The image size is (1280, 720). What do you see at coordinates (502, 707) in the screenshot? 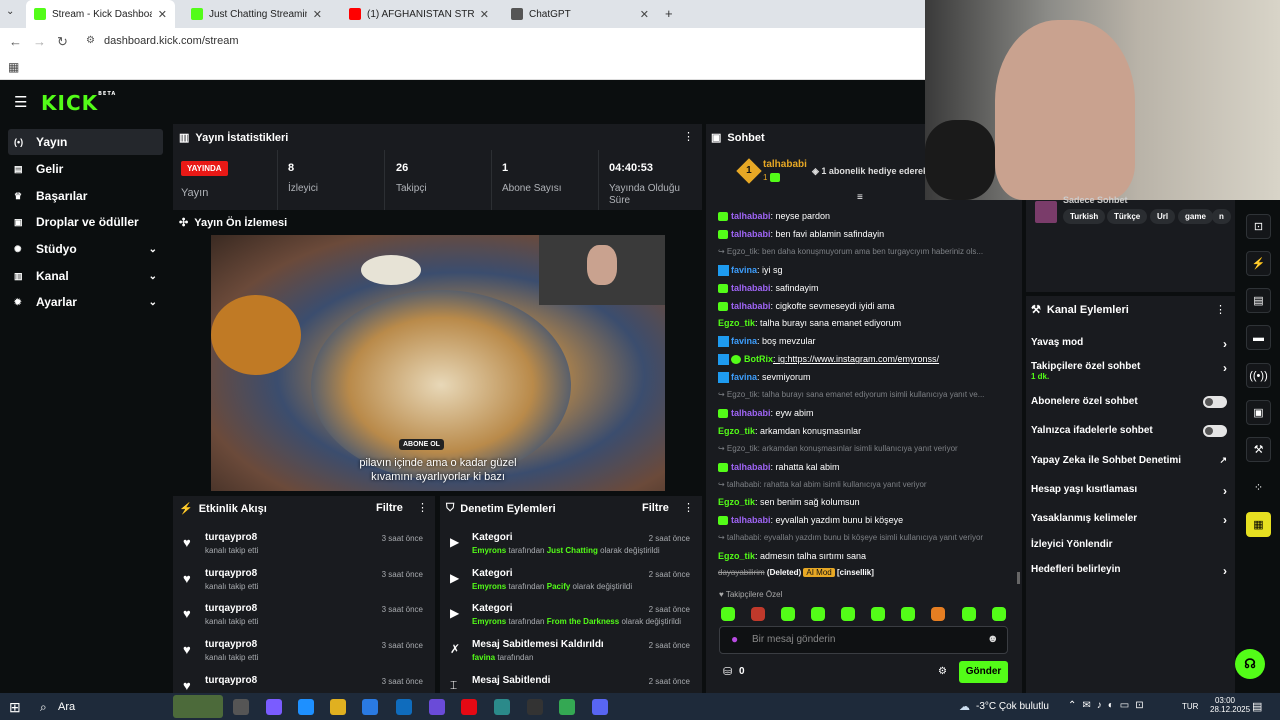
I see `network-app-icon` at bounding box center [502, 707].